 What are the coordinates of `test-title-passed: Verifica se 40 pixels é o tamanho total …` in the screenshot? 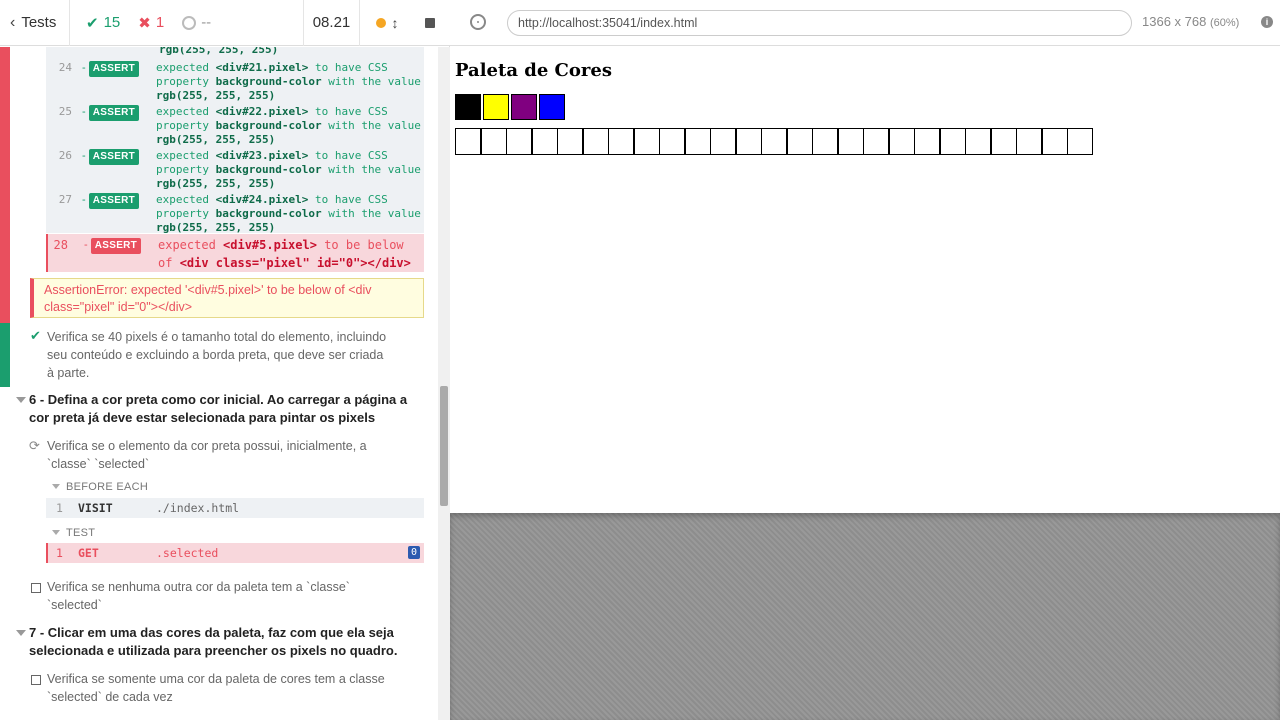 It's located at (217, 355).